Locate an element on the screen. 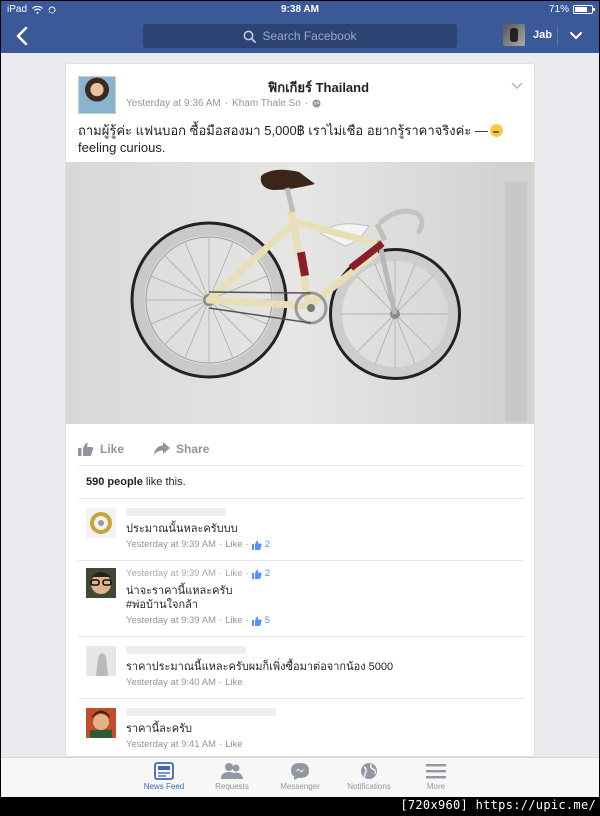 Image resolution: width=600 pixels, height=816 pixels. profile-button: Jab is located at coordinates (527, 35).